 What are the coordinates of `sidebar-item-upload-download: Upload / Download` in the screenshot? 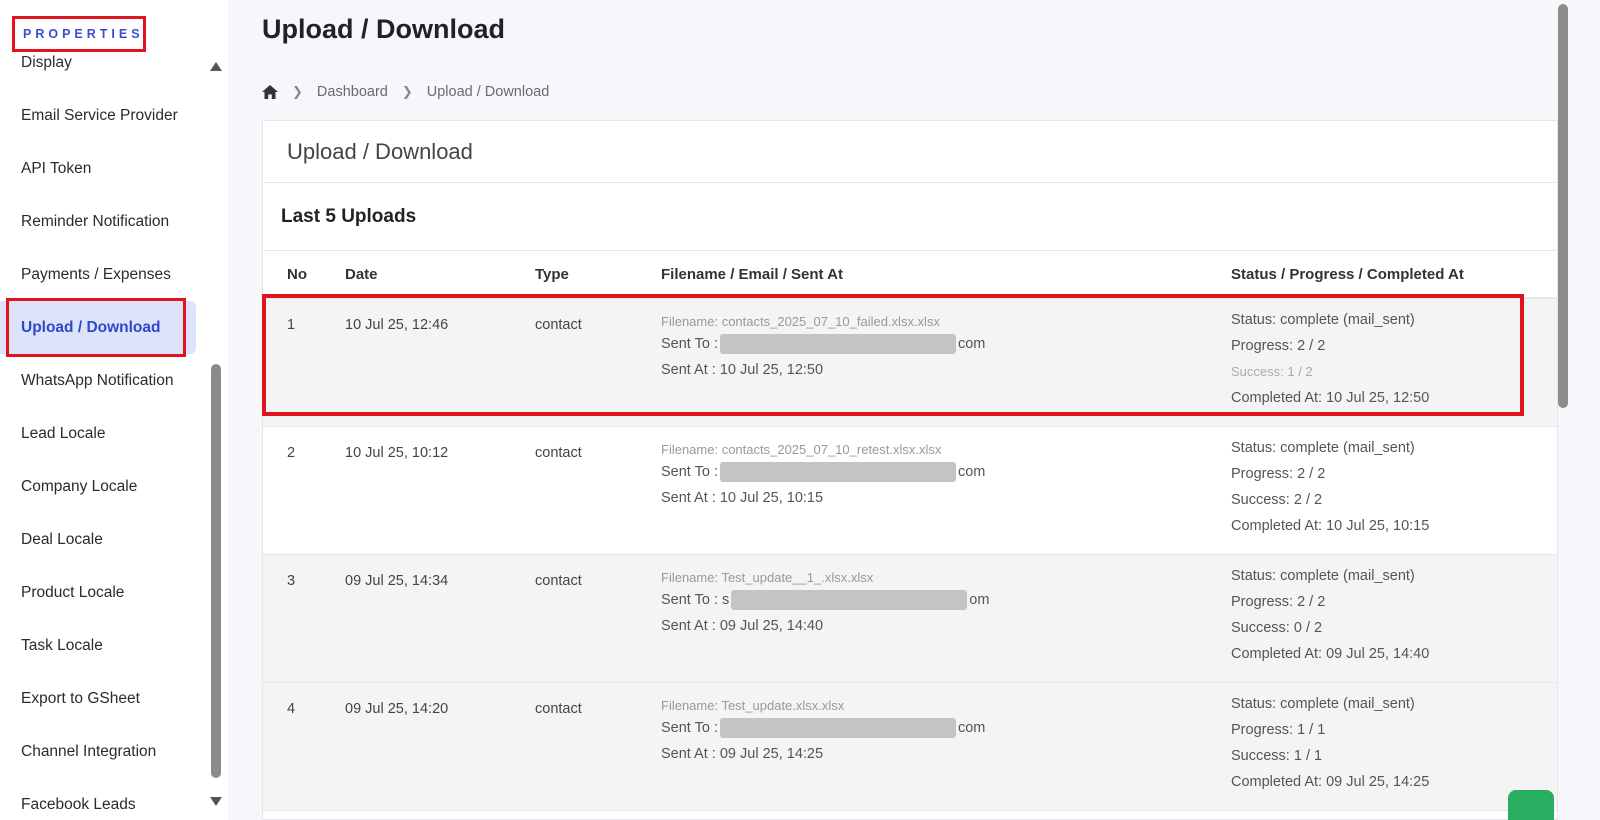 It's located at (98, 327).